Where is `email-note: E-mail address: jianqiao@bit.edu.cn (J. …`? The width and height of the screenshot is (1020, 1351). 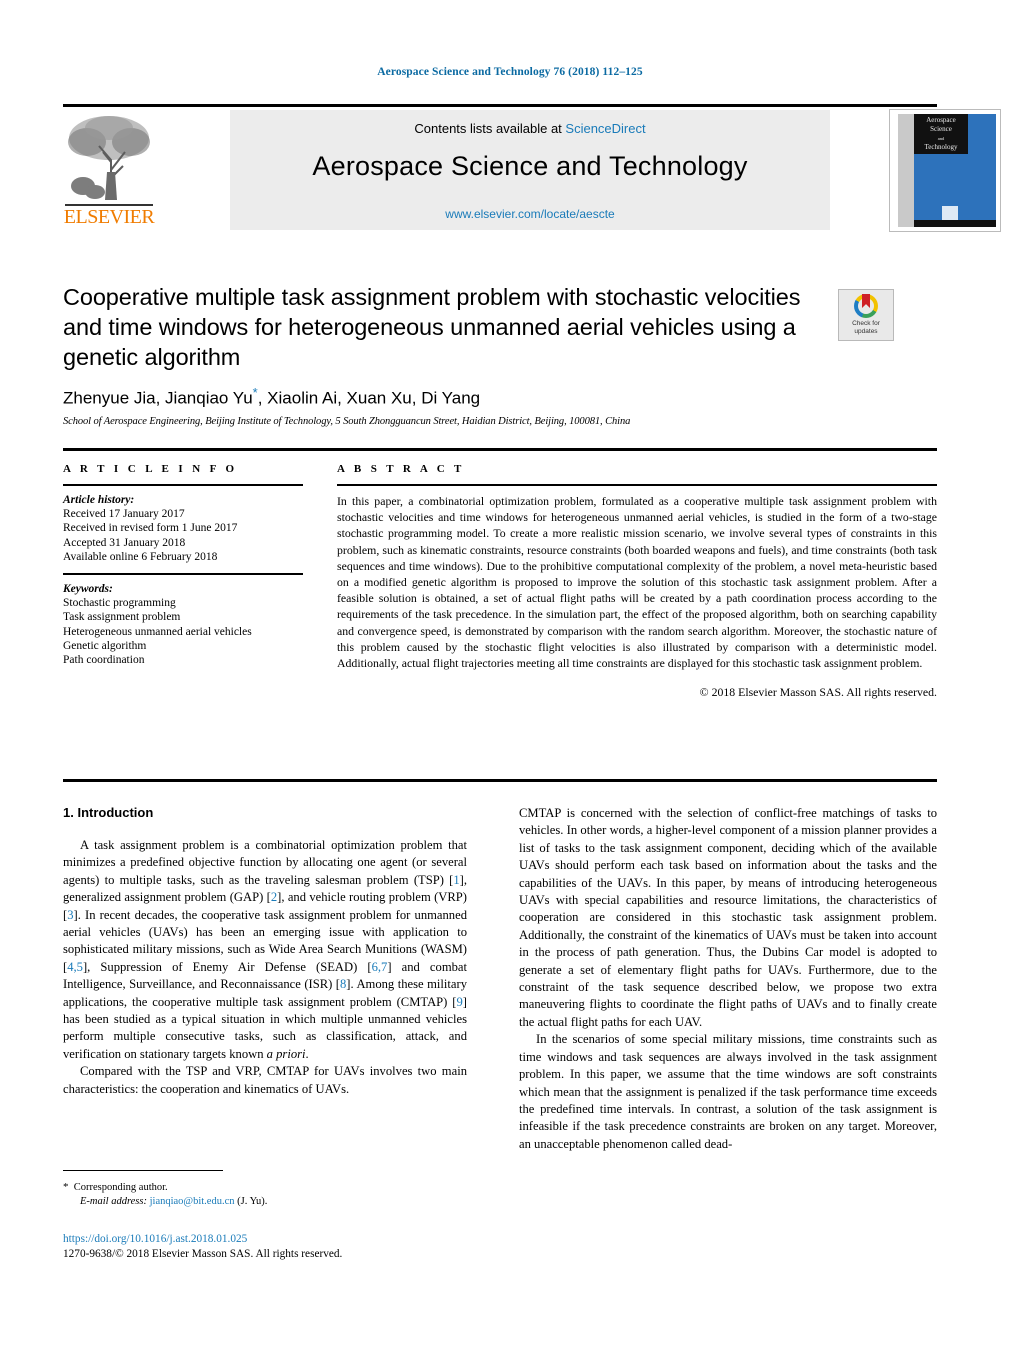 email-note: E-mail address: jianqiao@bit.edu.cn (J. … is located at coordinates (265, 1202).